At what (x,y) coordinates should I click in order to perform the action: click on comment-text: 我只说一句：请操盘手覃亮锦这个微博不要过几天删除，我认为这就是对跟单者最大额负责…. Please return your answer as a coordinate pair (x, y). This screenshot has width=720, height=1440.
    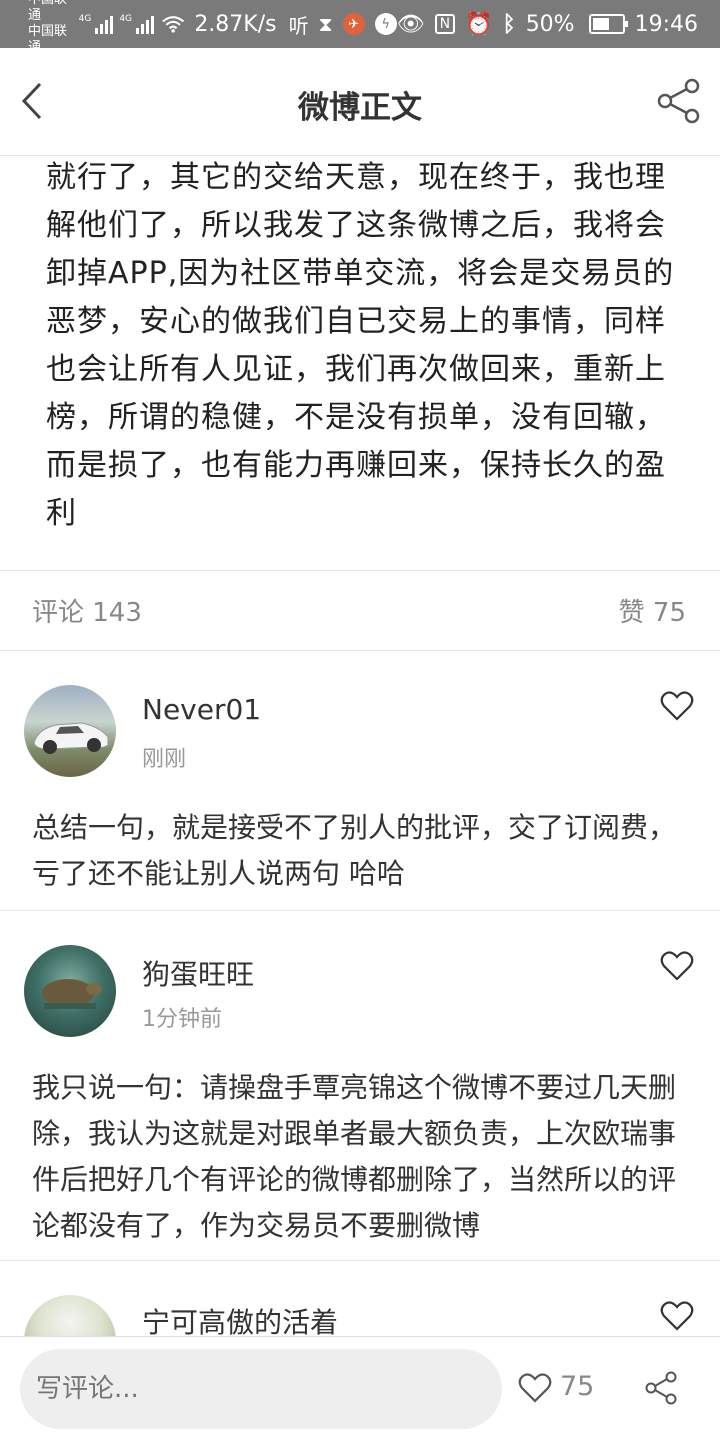
    Looking at the image, I should click on (354, 1156).